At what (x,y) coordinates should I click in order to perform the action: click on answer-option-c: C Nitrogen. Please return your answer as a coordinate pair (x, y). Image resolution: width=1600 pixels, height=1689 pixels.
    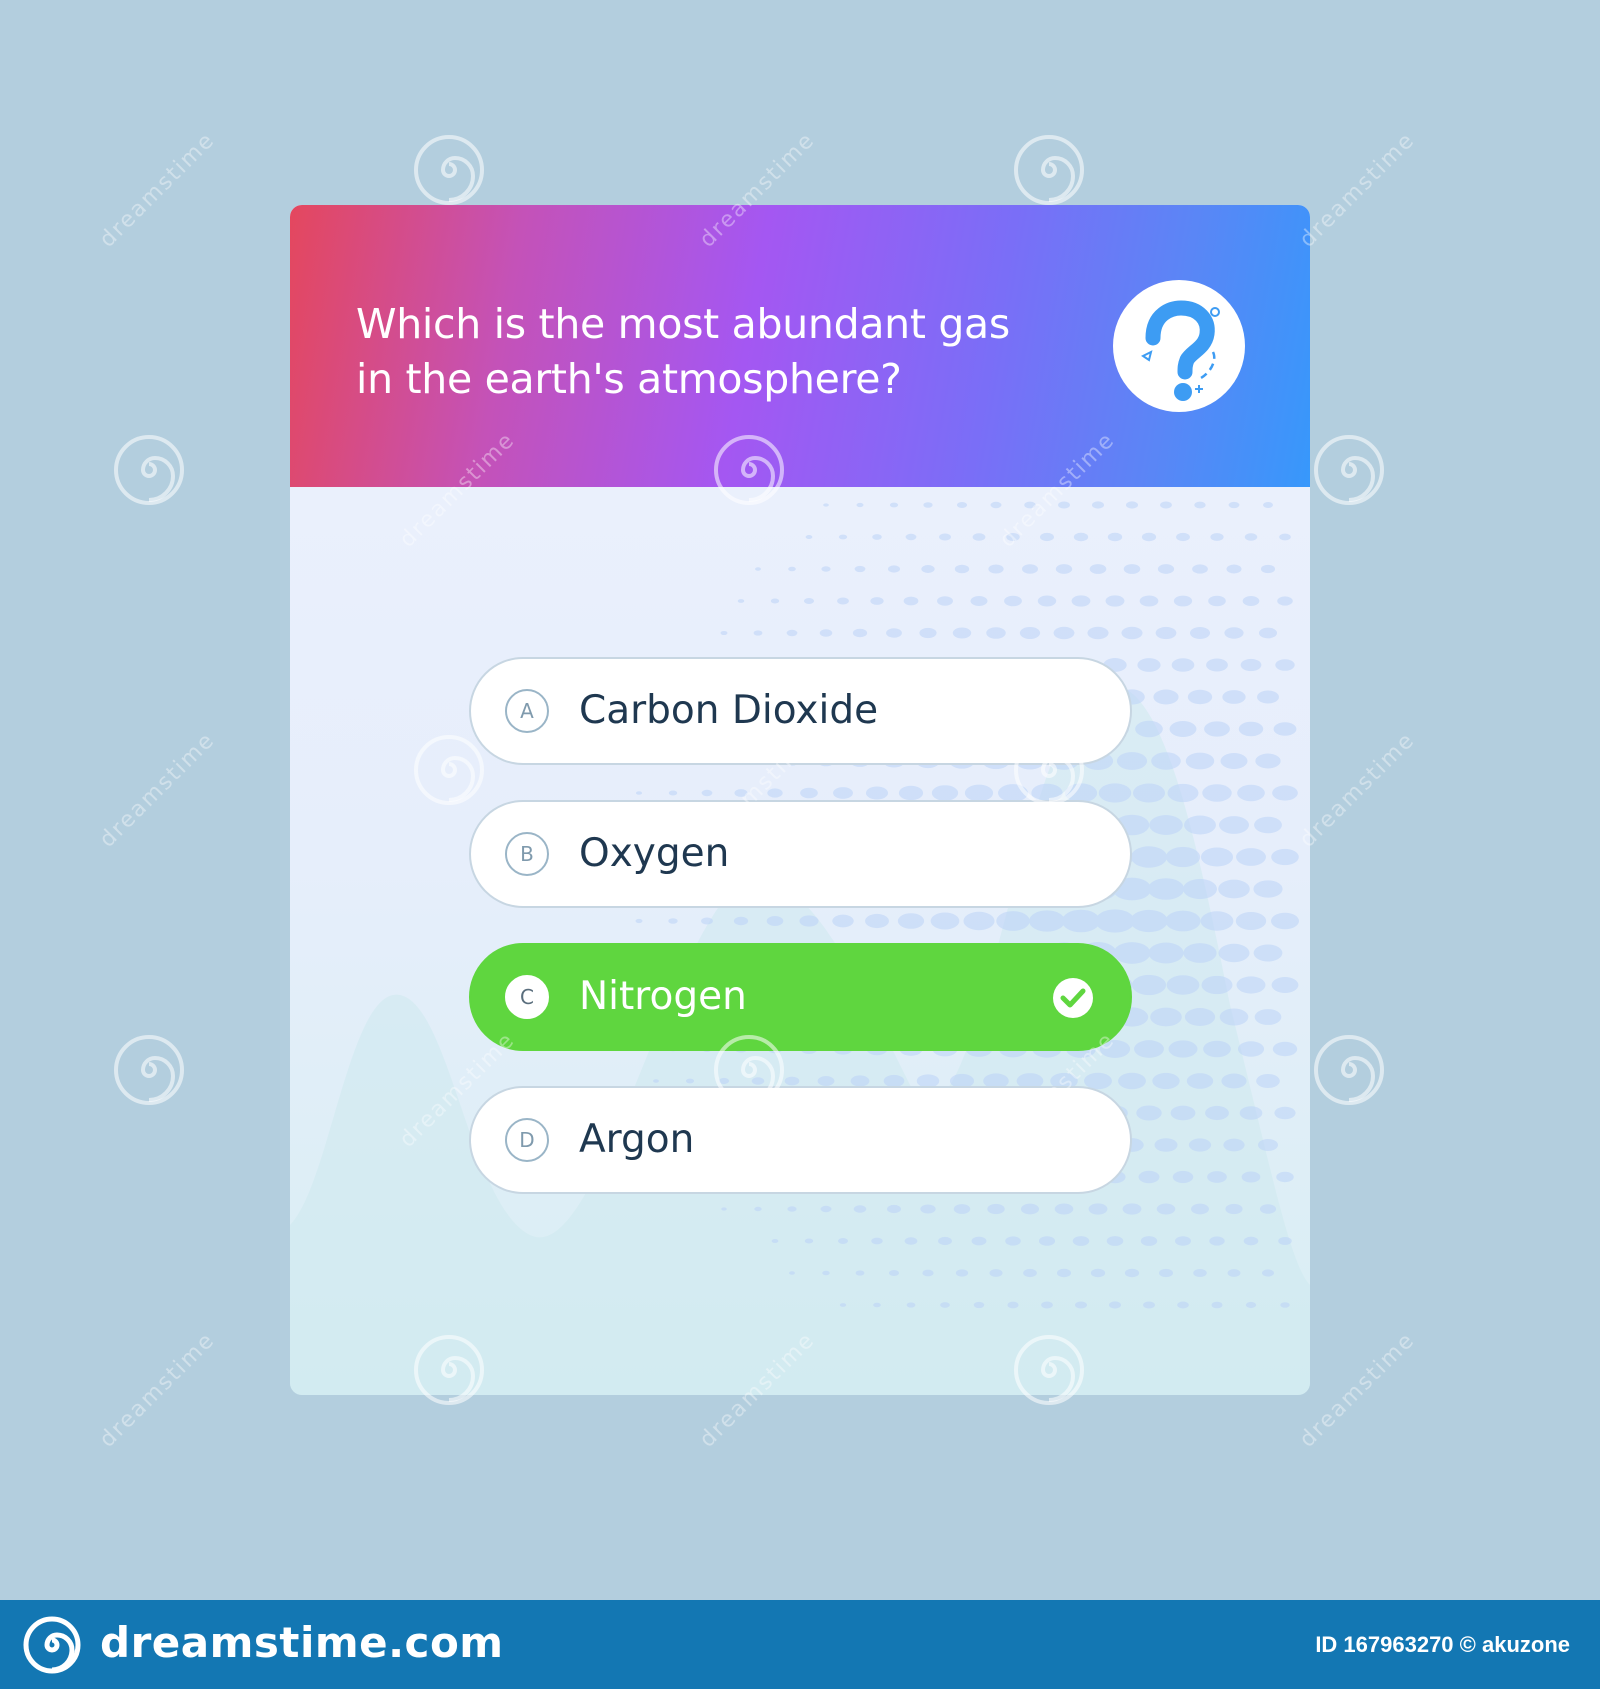
    Looking at the image, I should click on (800, 997).